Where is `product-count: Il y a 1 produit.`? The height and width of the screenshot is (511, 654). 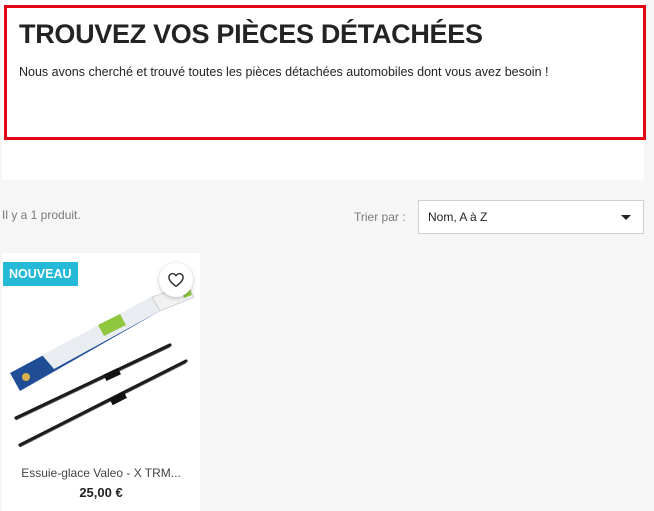
product-count: Il y a 1 produit. is located at coordinates (41, 215).